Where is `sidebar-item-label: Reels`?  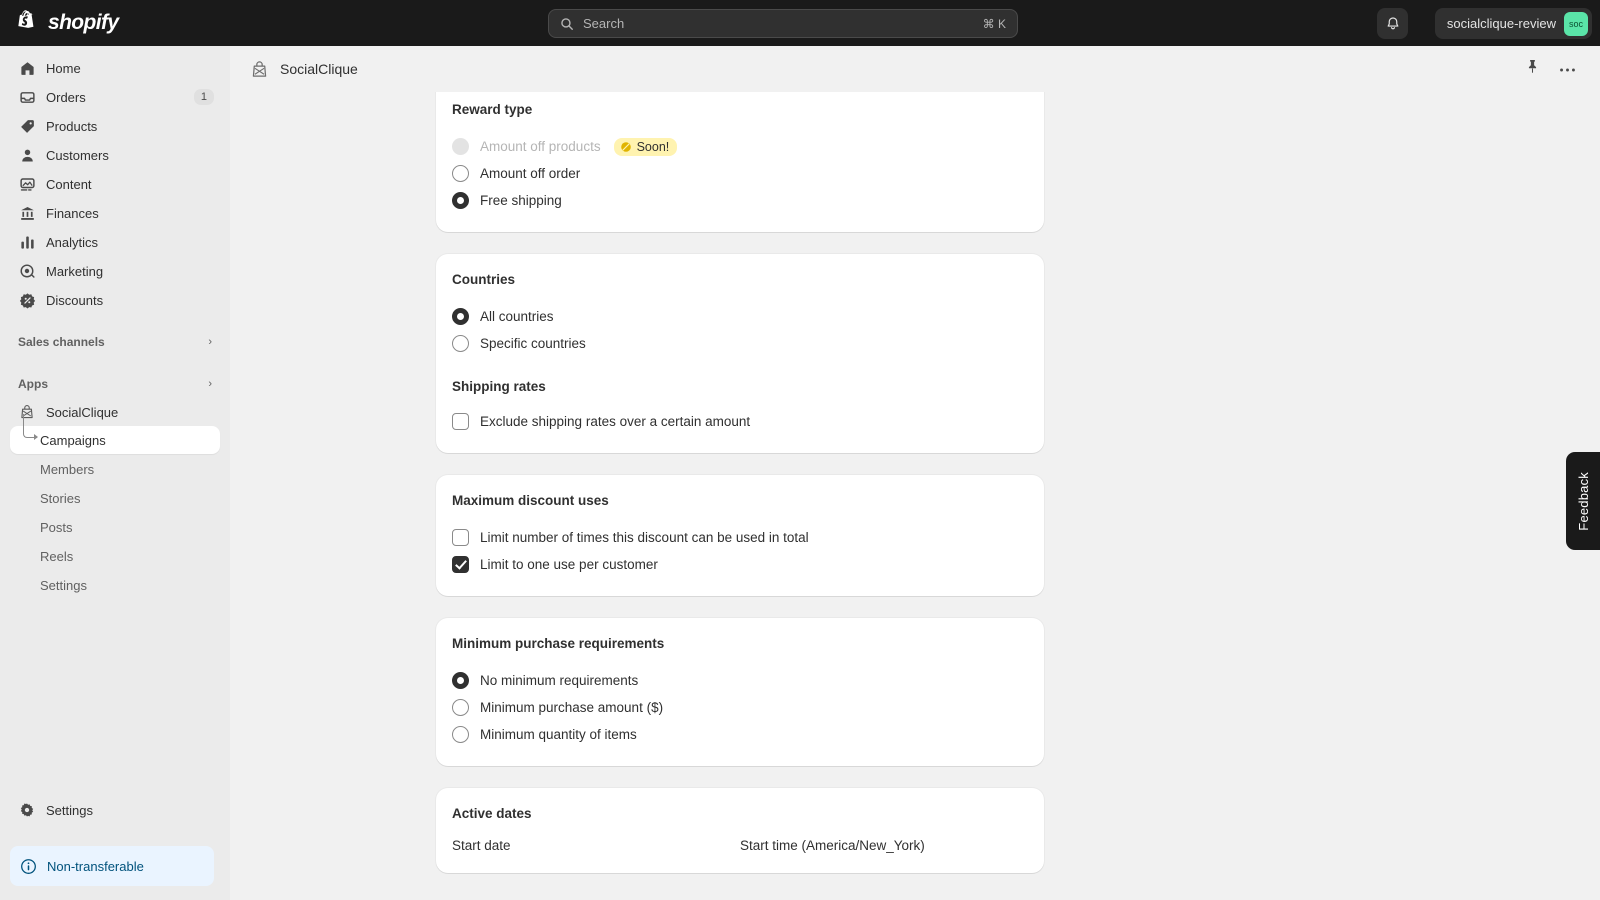 sidebar-item-label: Reels is located at coordinates (57, 556).